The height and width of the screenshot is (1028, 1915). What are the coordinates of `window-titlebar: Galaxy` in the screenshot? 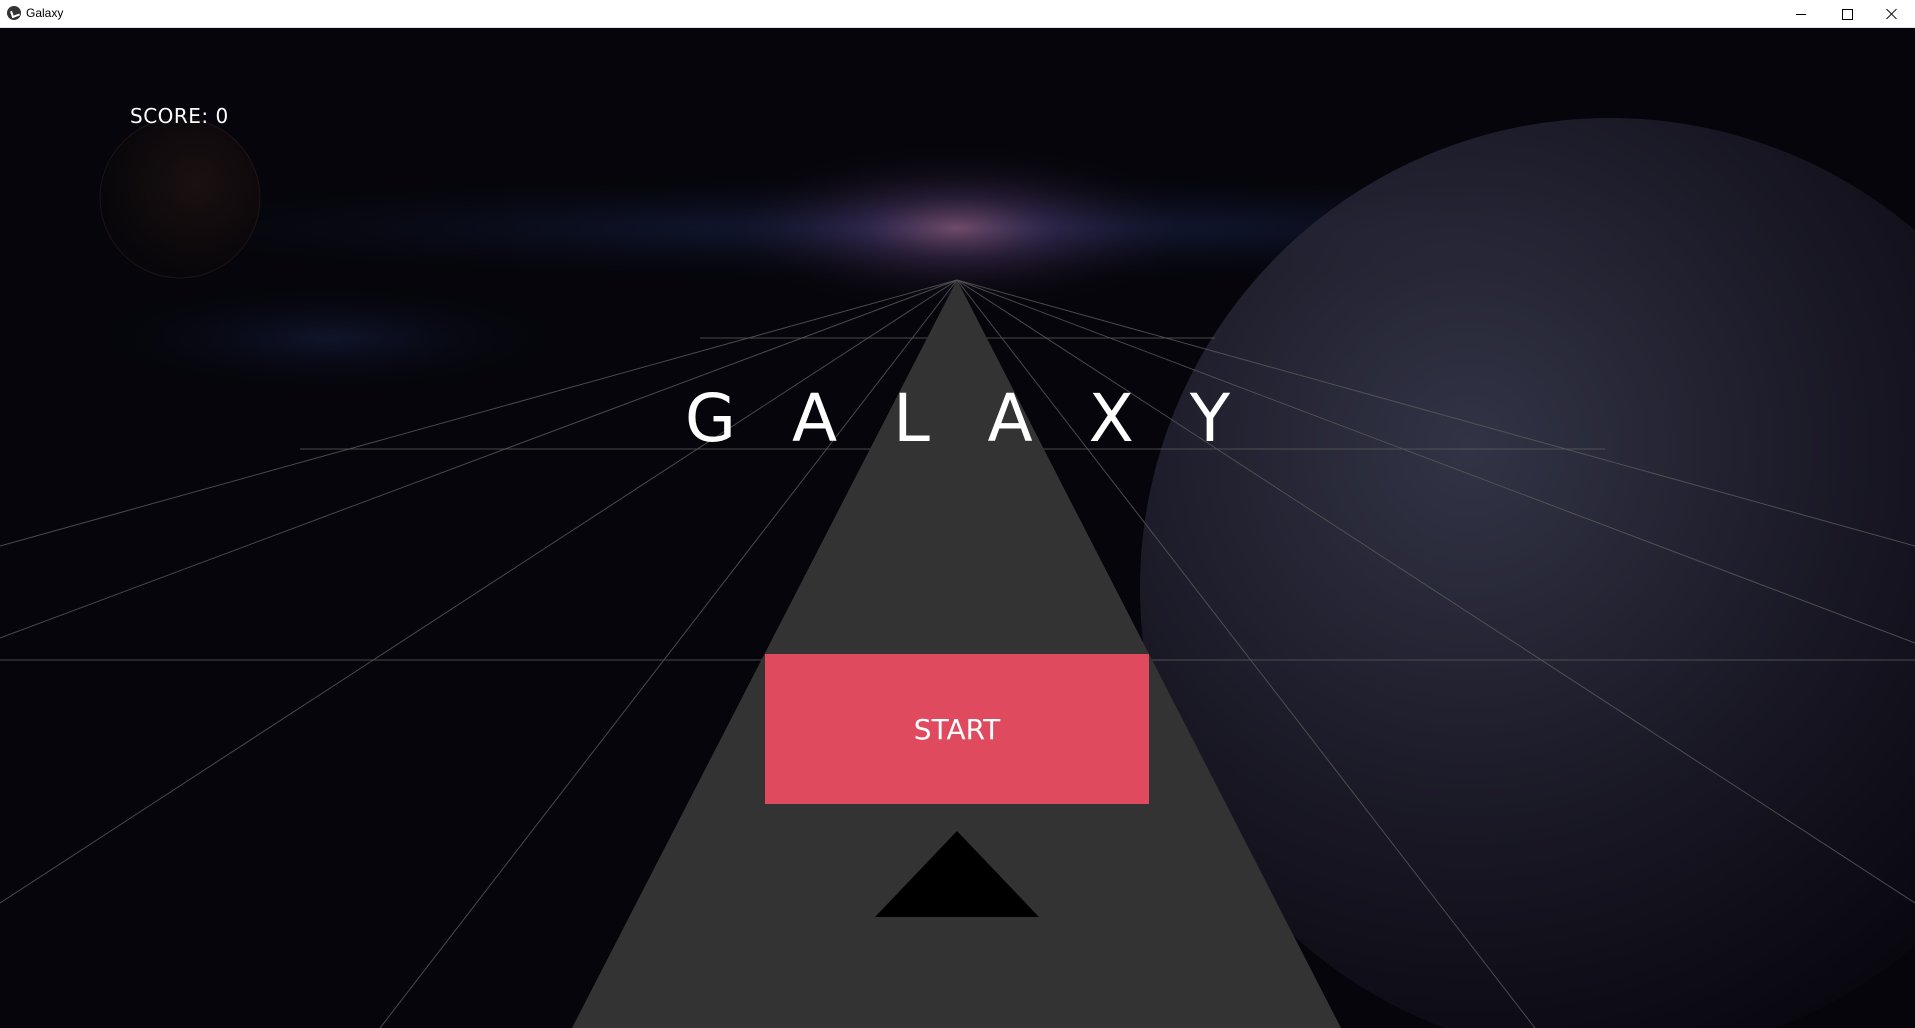 It's located at (957, 14).